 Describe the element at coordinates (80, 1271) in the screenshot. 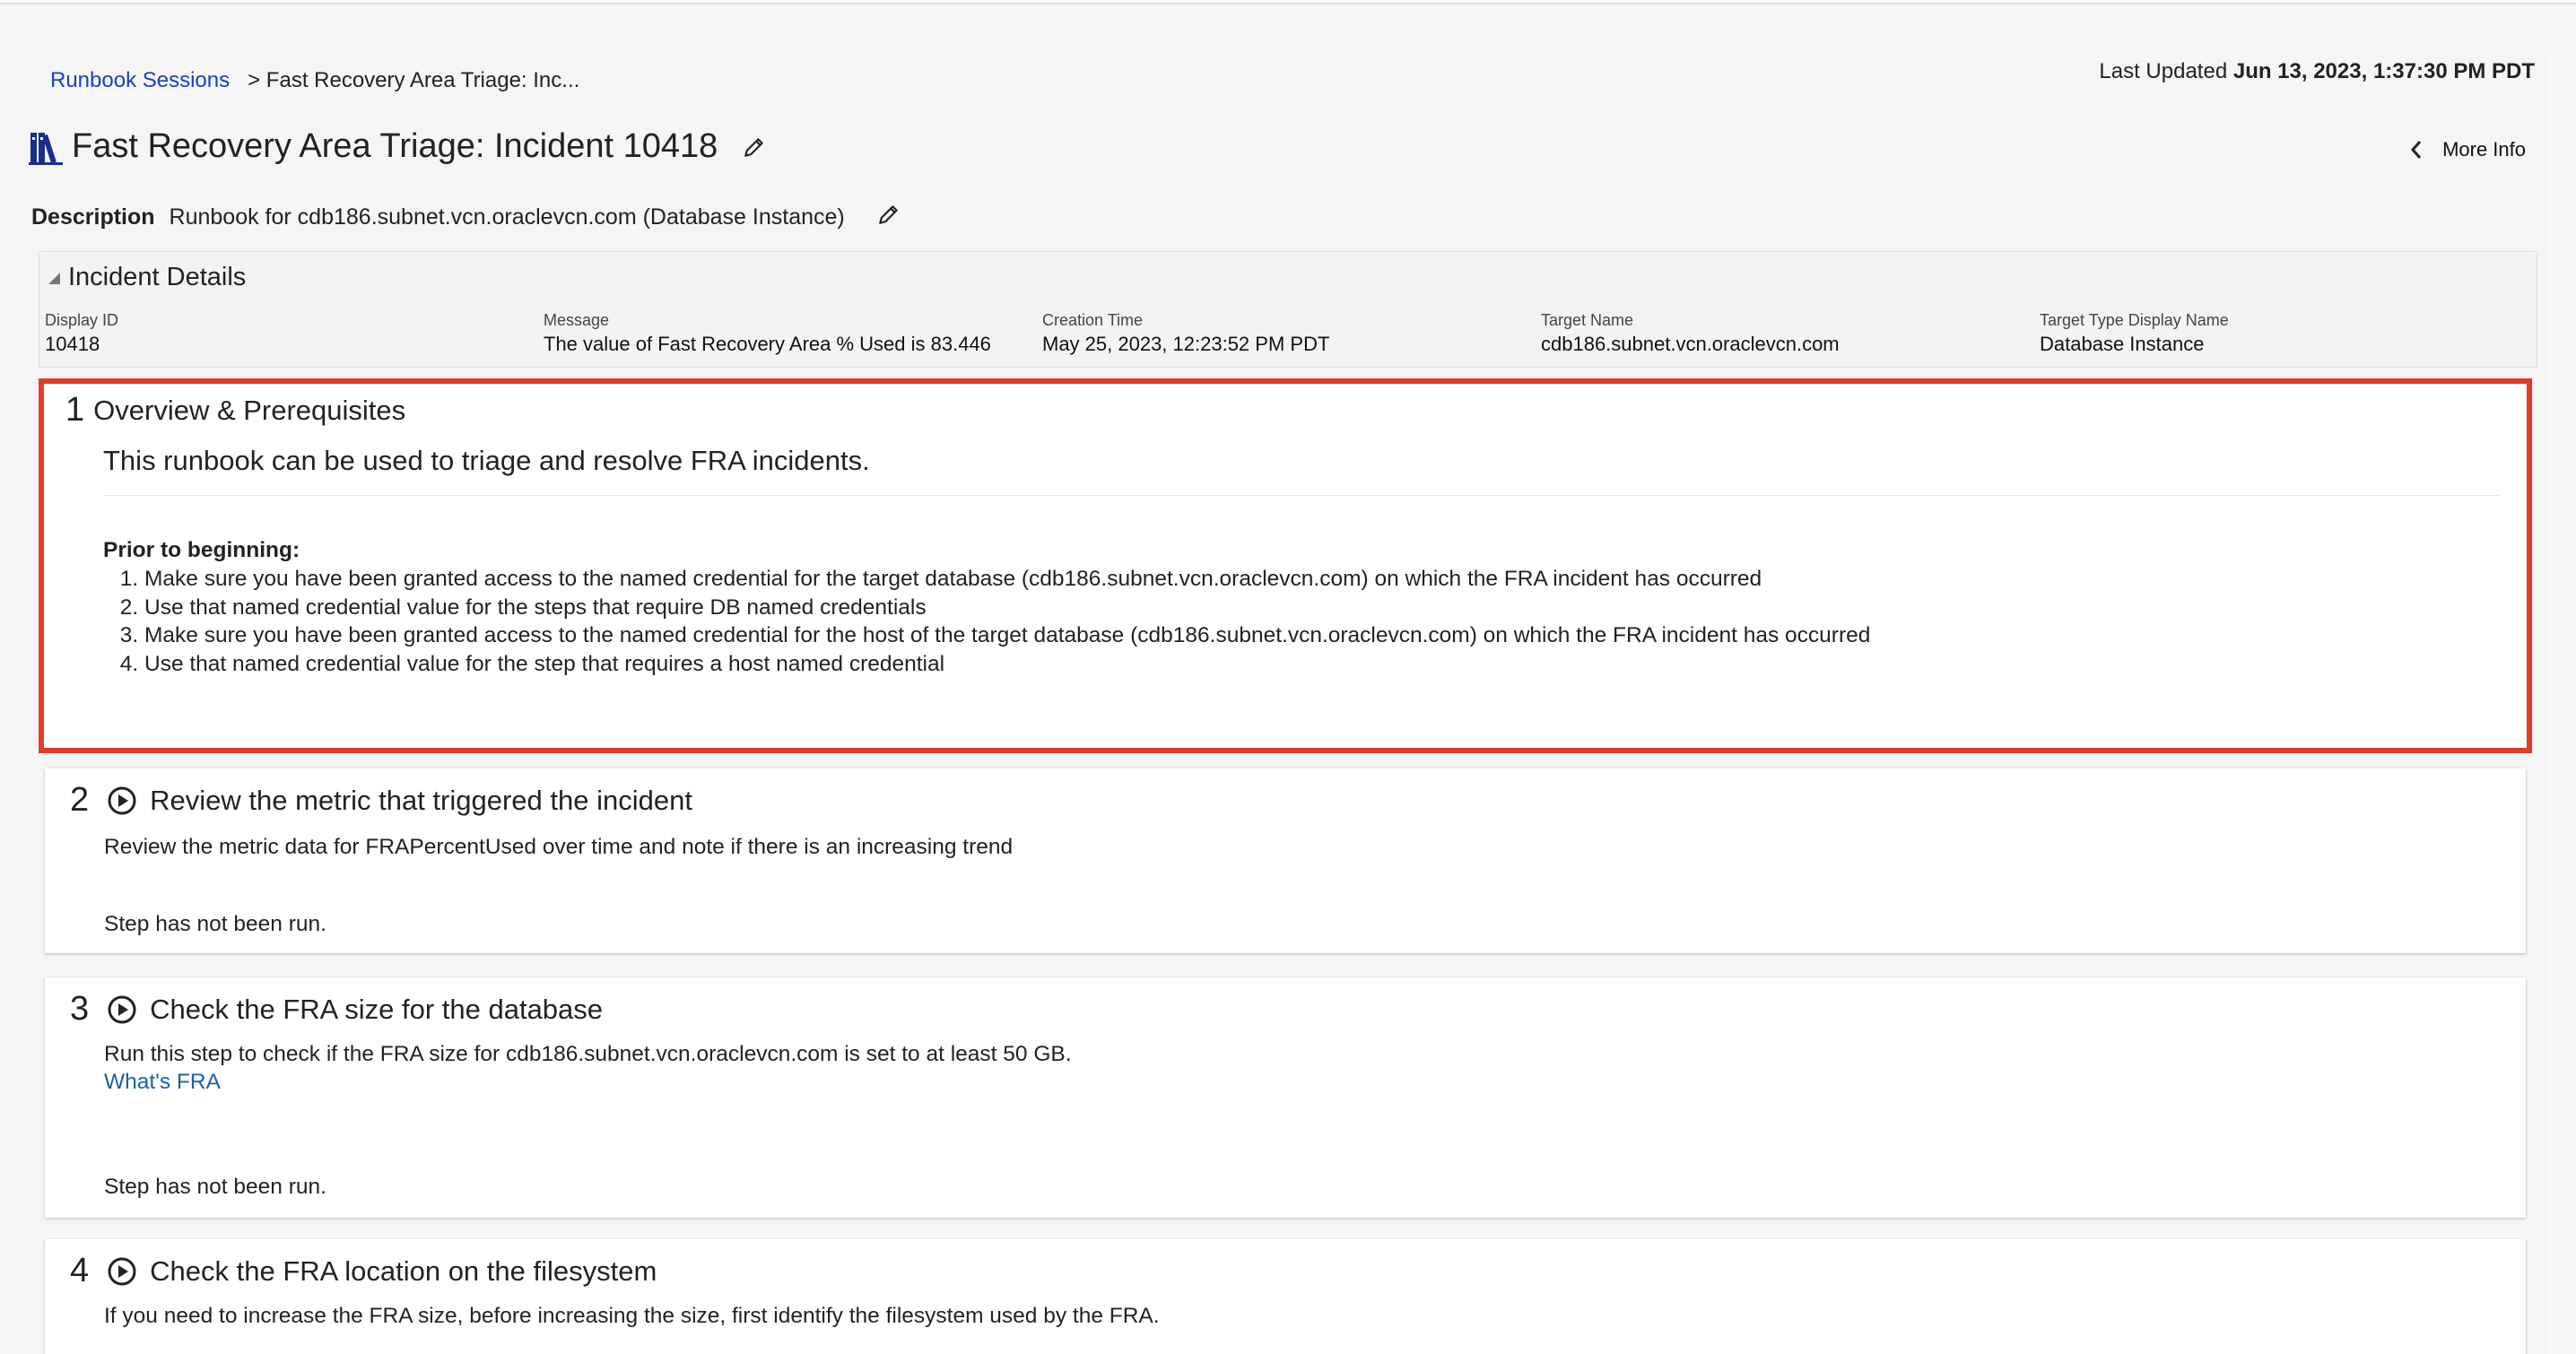

I see `step-number: 4` at that location.